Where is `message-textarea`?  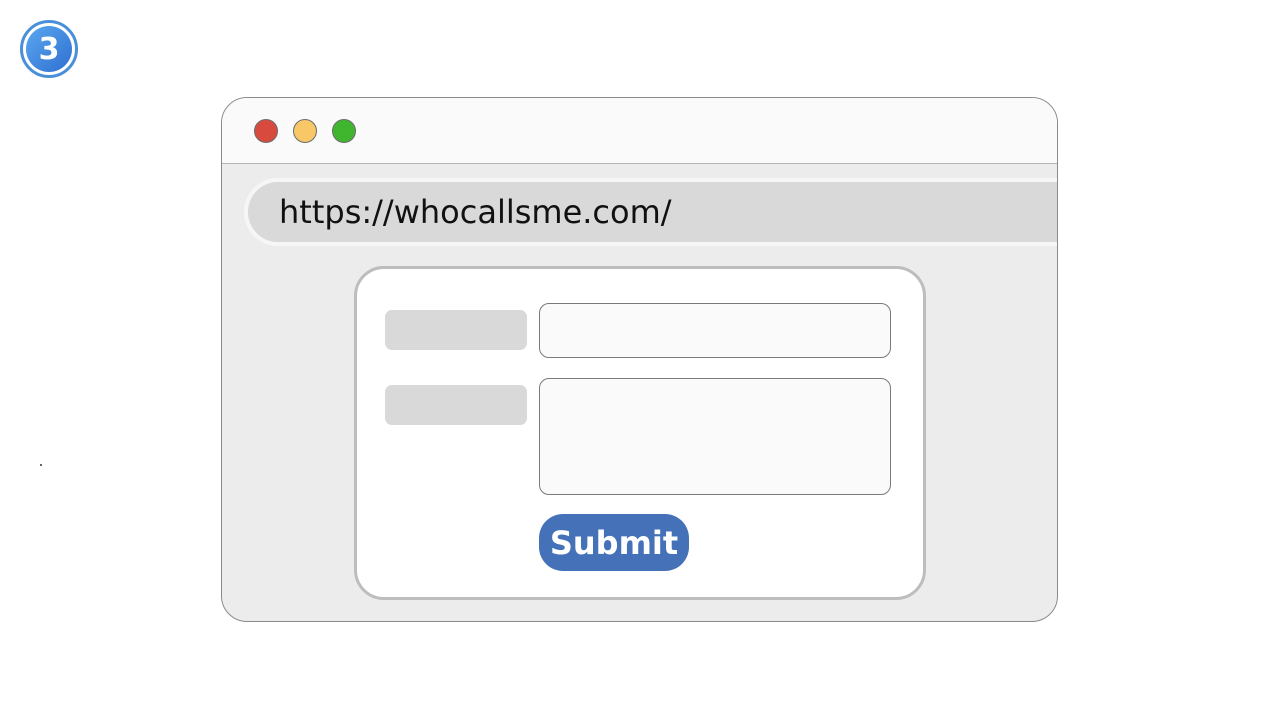
message-textarea is located at coordinates (715, 436).